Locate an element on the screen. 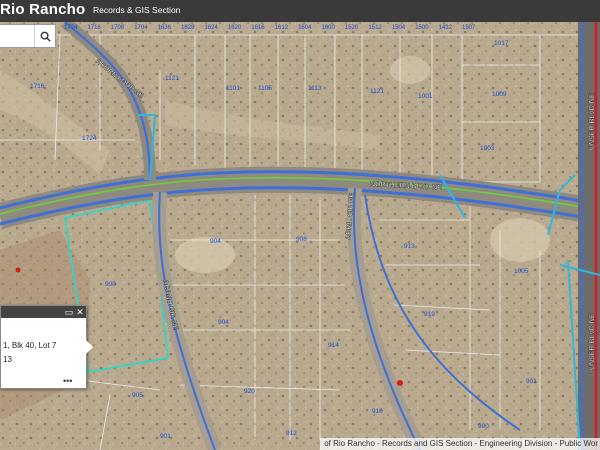  section-title: Records & GIS Section is located at coordinates (137, 10).